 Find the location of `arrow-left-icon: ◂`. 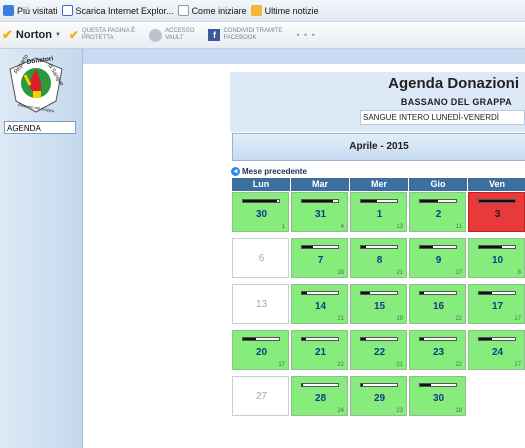

arrow-left-icon: ◂ is located at coordinates (235, 171).